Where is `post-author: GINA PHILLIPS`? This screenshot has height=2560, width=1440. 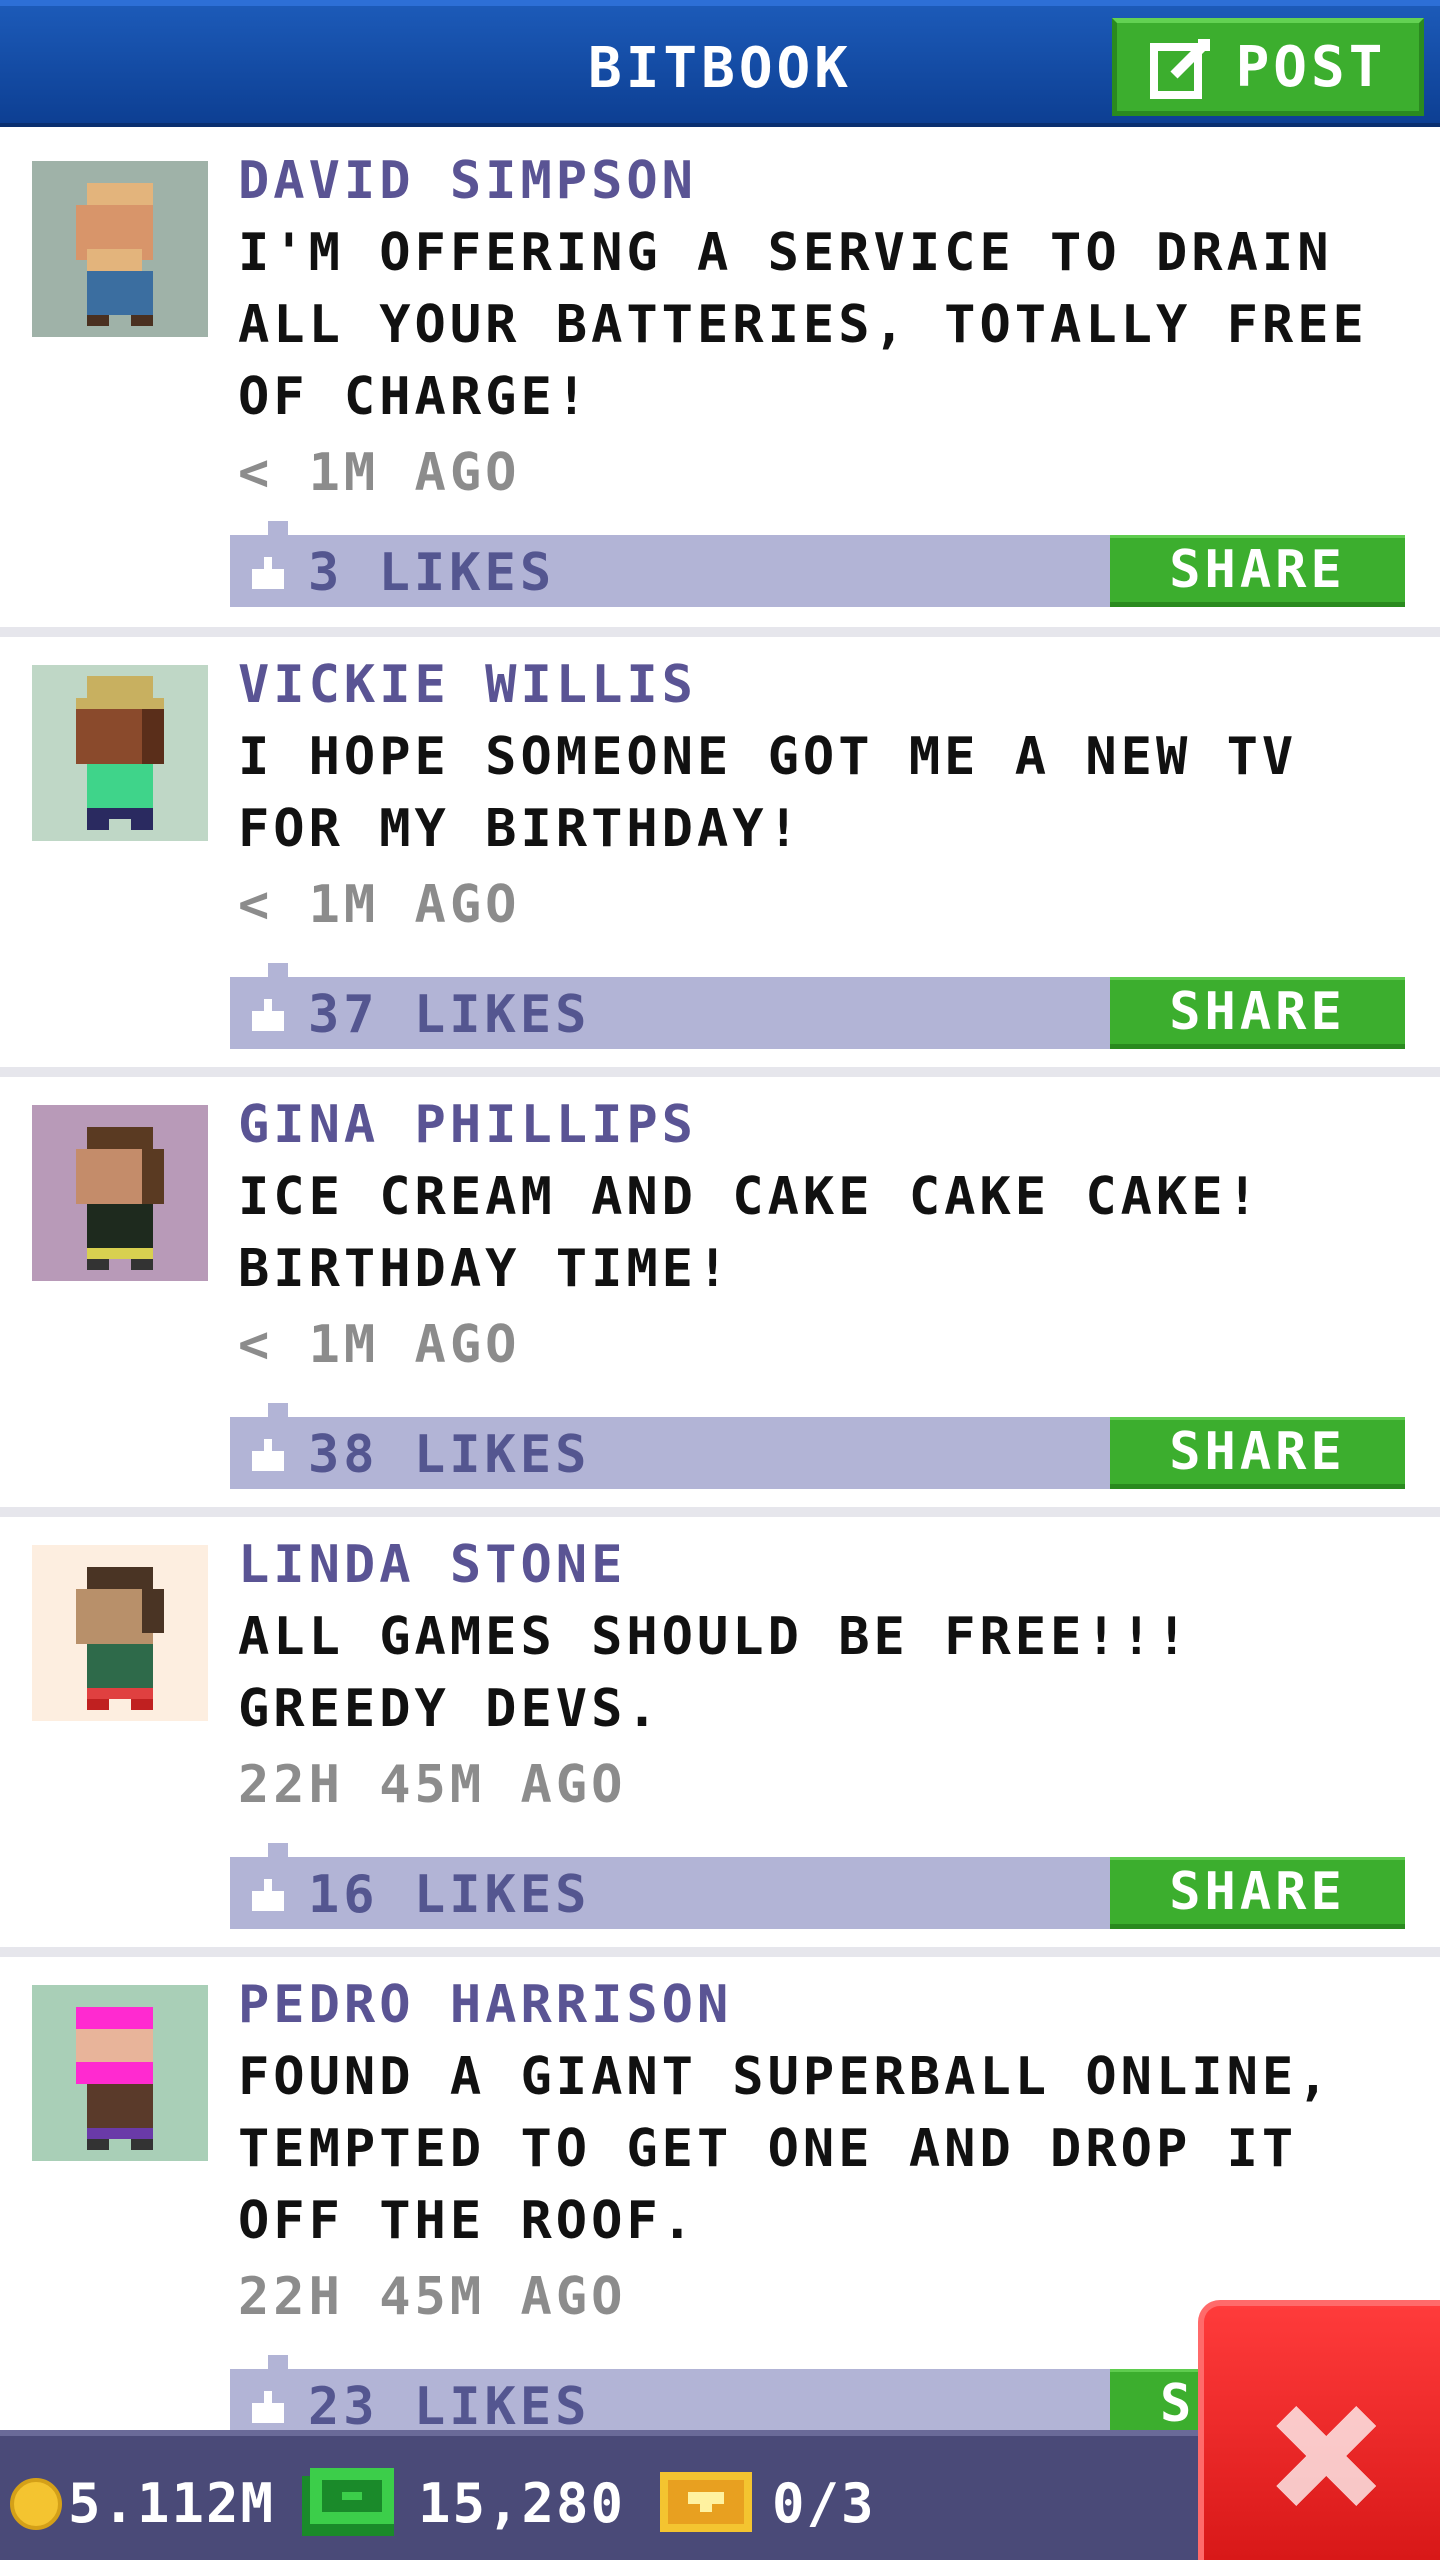 post-author: GINA PHILLIPS is located at coordinates (467, 1125).